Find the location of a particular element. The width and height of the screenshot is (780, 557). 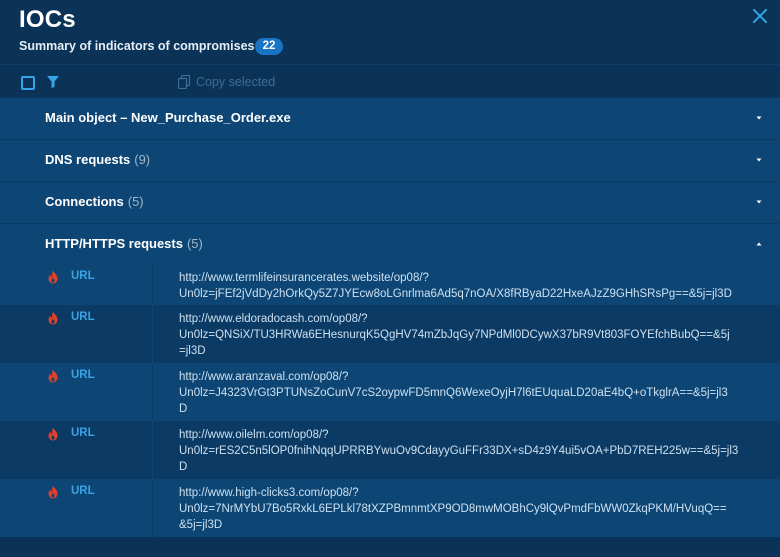

section-connections: Connections (5) is located at coordinates (390, 202).